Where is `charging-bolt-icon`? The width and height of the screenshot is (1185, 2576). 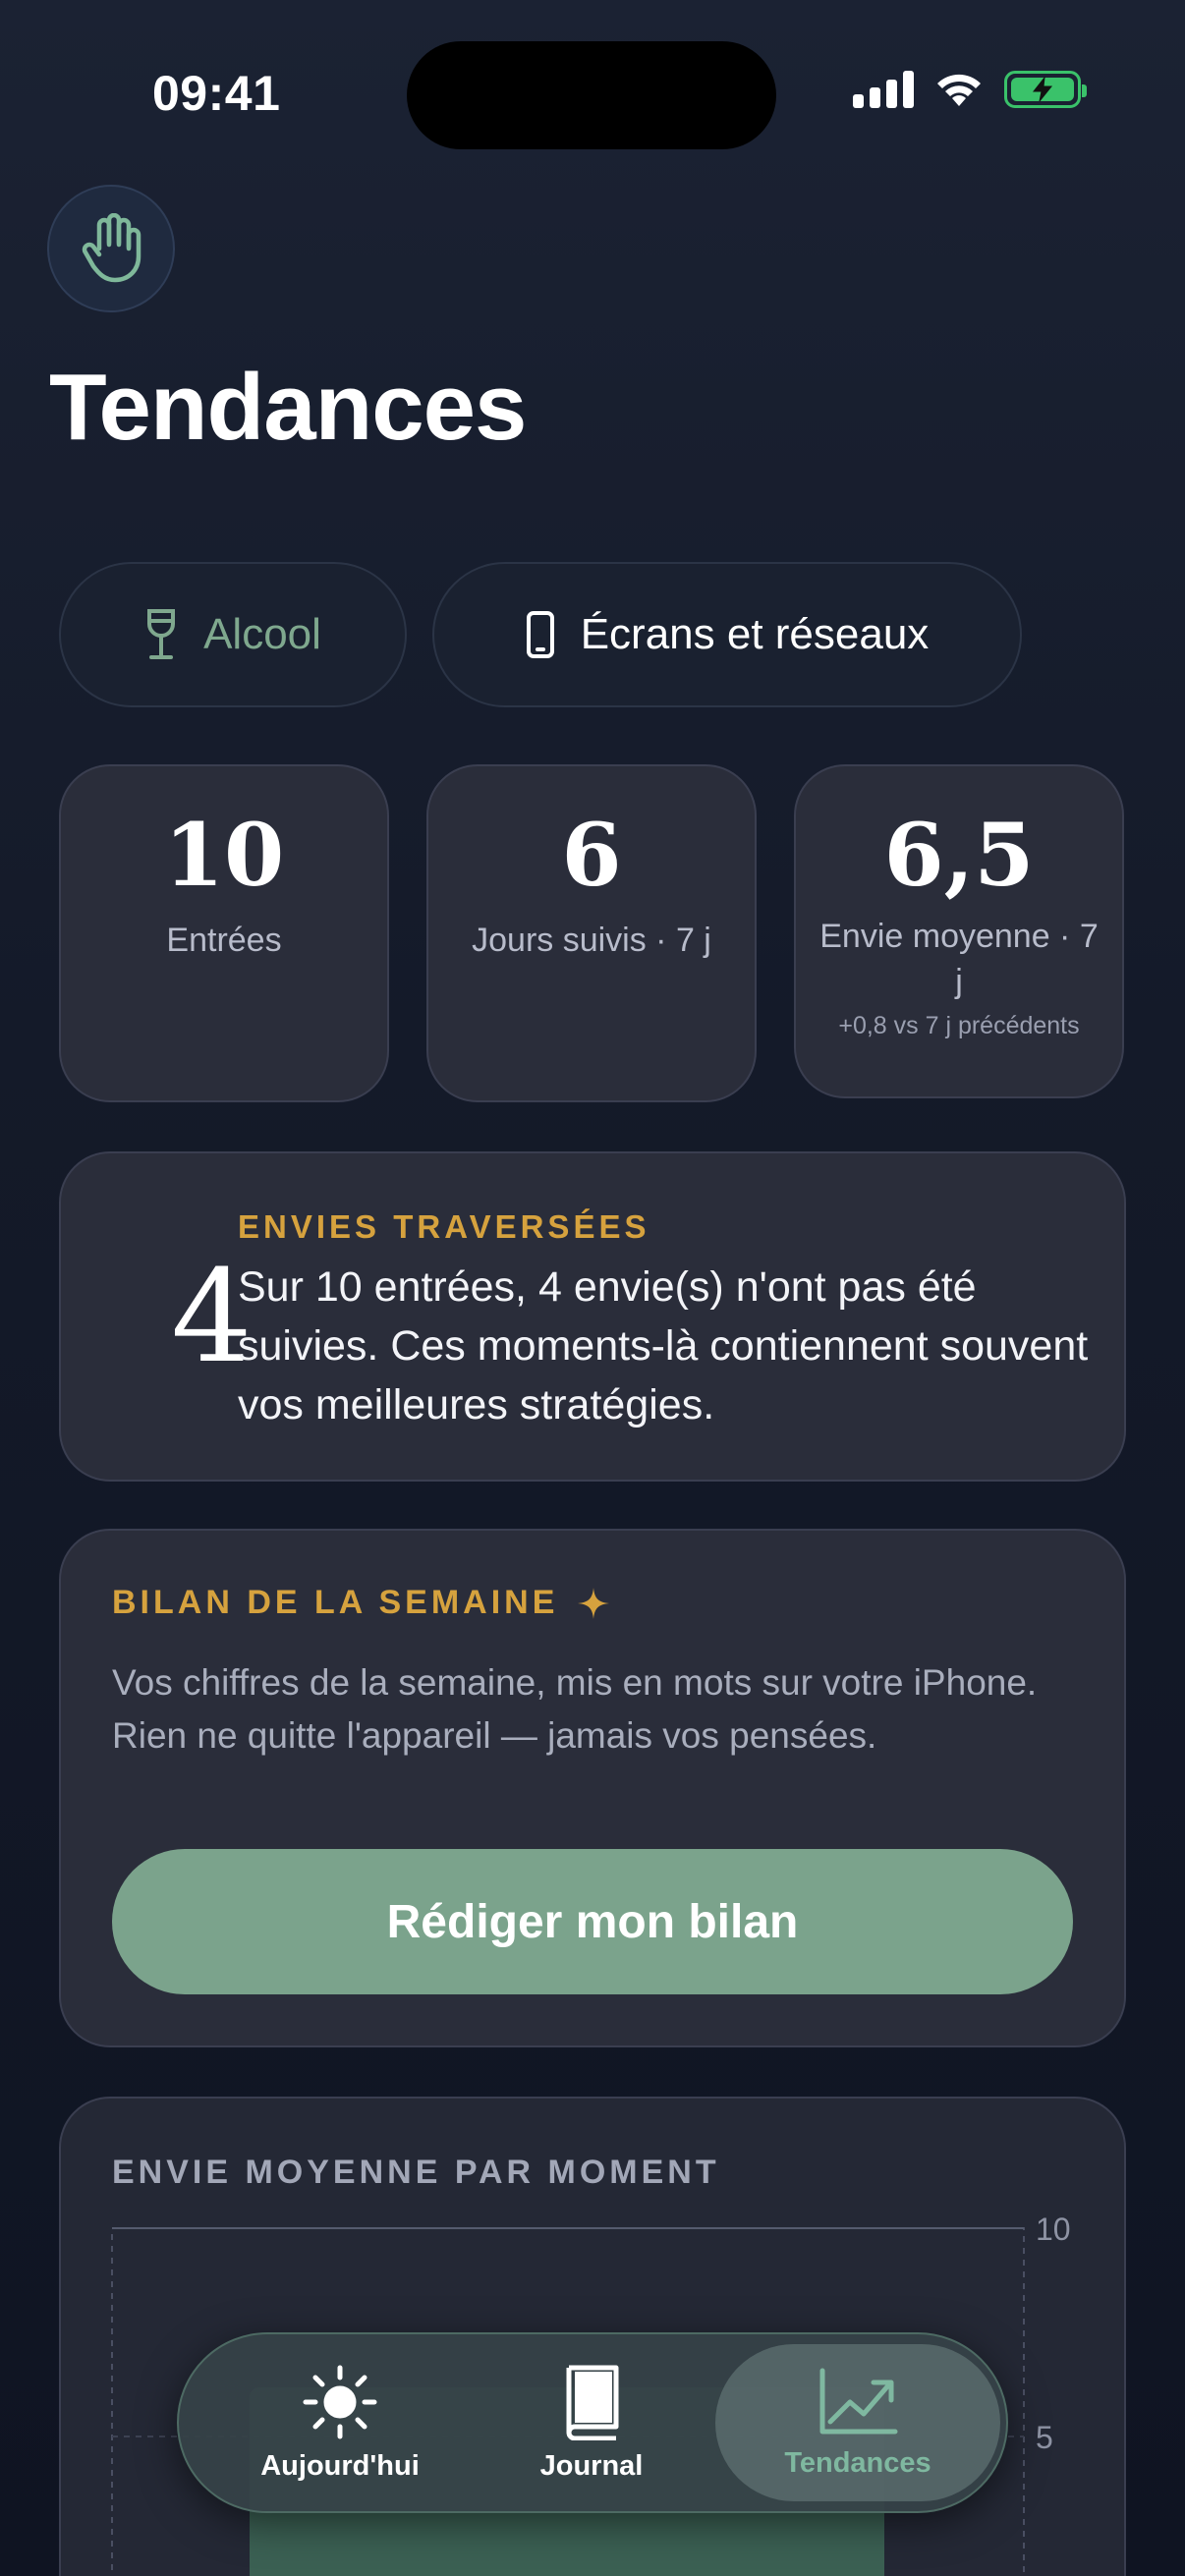 charging-bolt-icon is located at coordinates (1042, 89).